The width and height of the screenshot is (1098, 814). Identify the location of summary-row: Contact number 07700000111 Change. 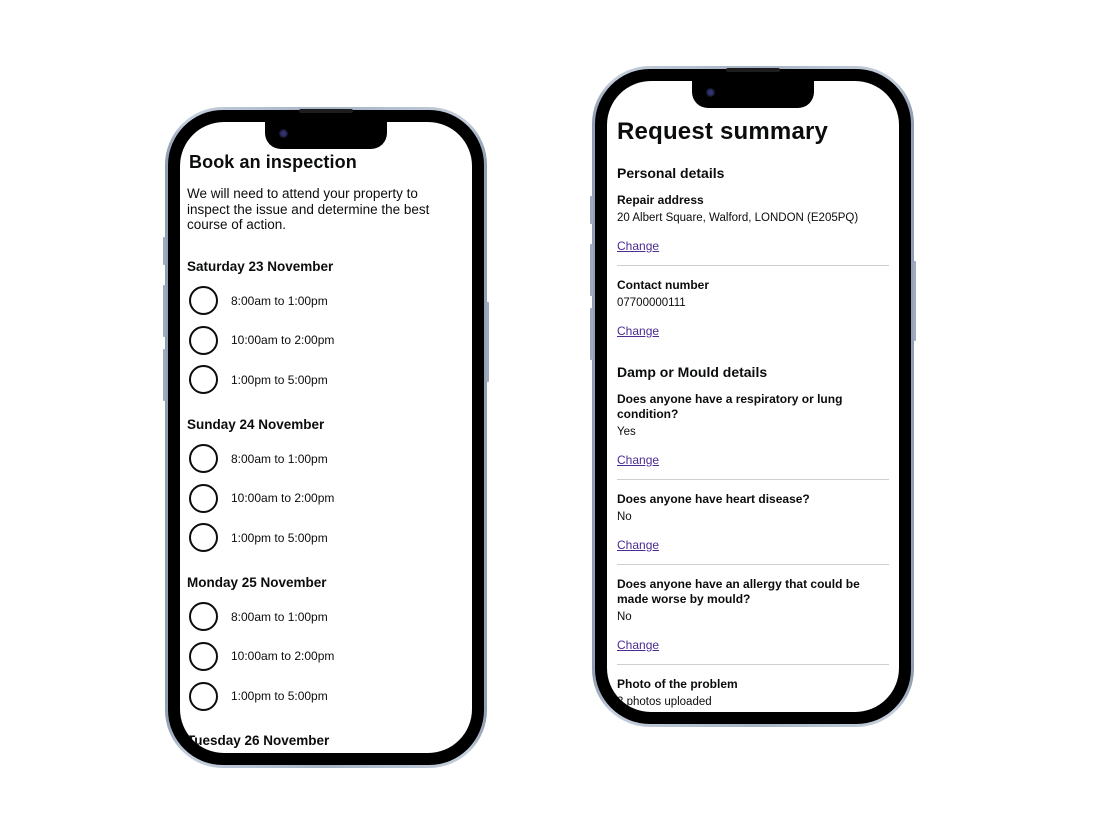
(753, 314).